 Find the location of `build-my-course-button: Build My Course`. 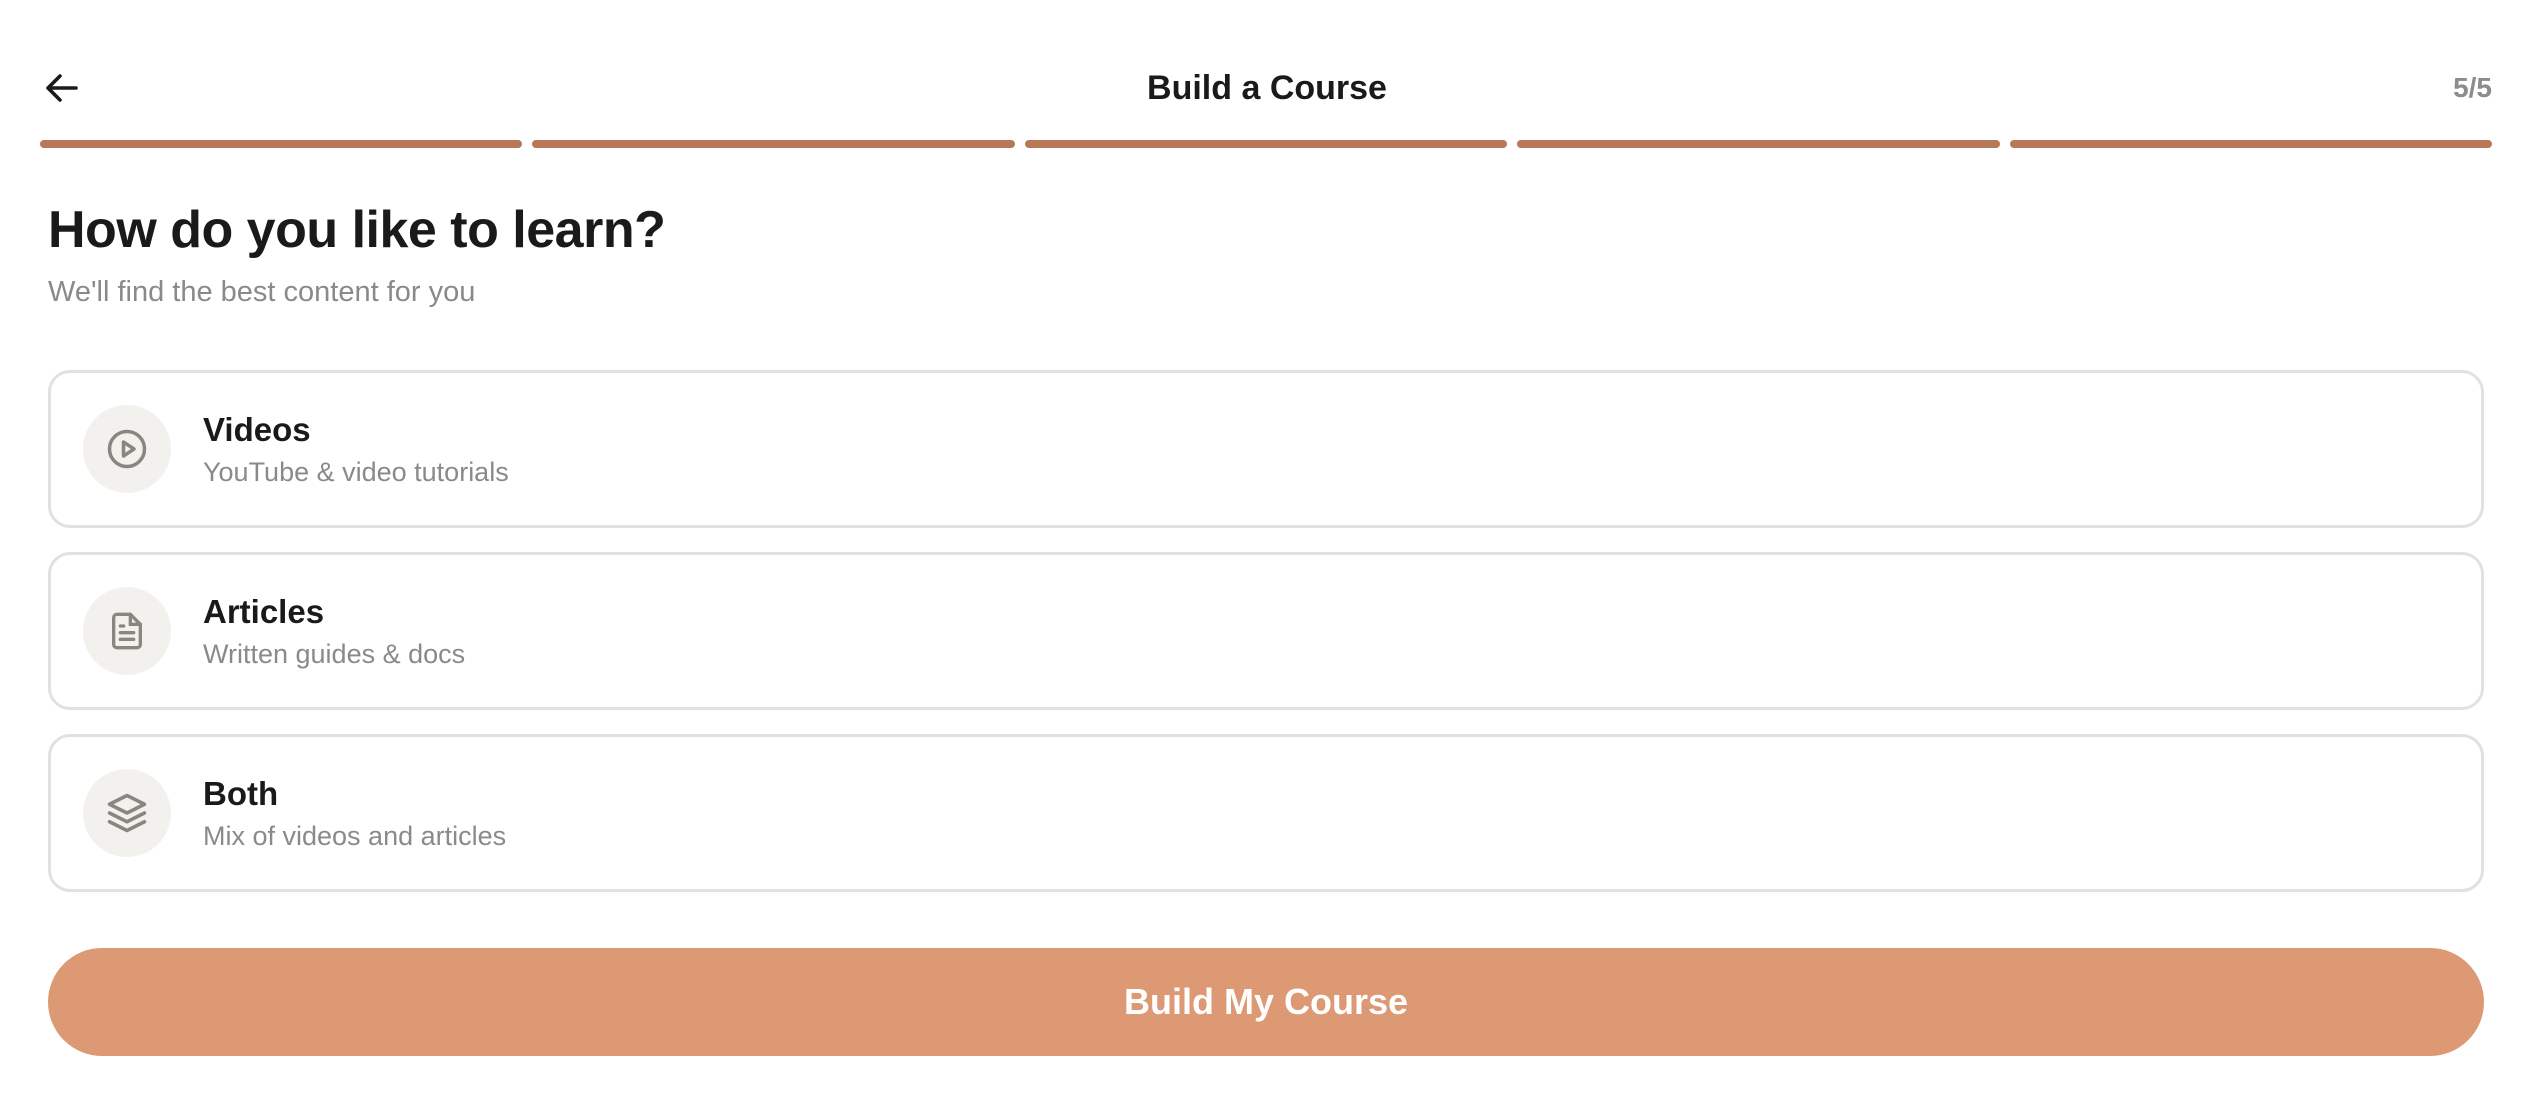

build-my-course-button: Build My Course is located at coordinates (1266, 1002).